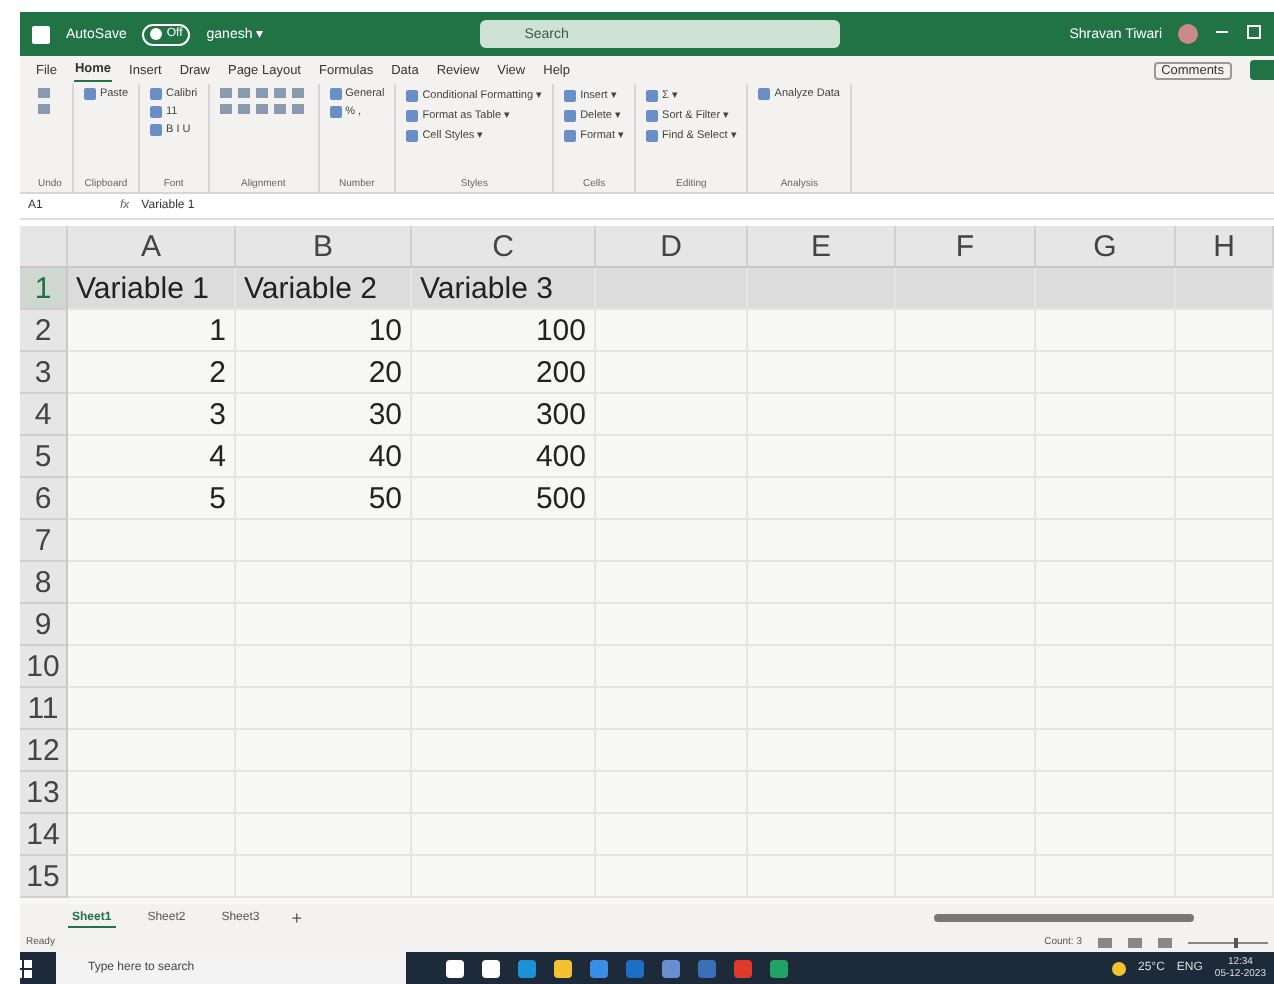 Image resolution: width=1274 pixels, height=984 pixels. I want to click on restore-icon, so click(1254, 34).